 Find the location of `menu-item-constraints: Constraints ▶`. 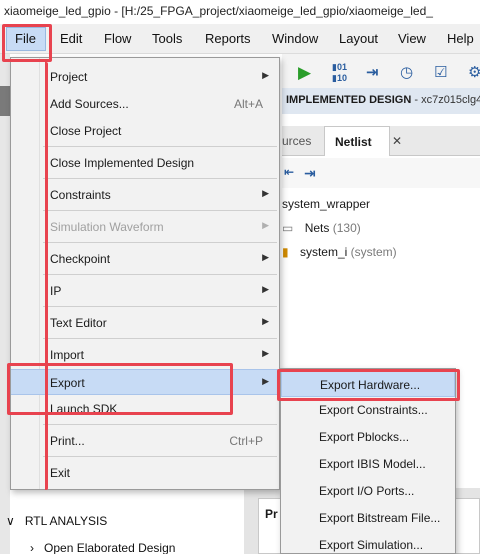

menu-item-constraints: Constraints ▶ is located at coordinates (145, 195).